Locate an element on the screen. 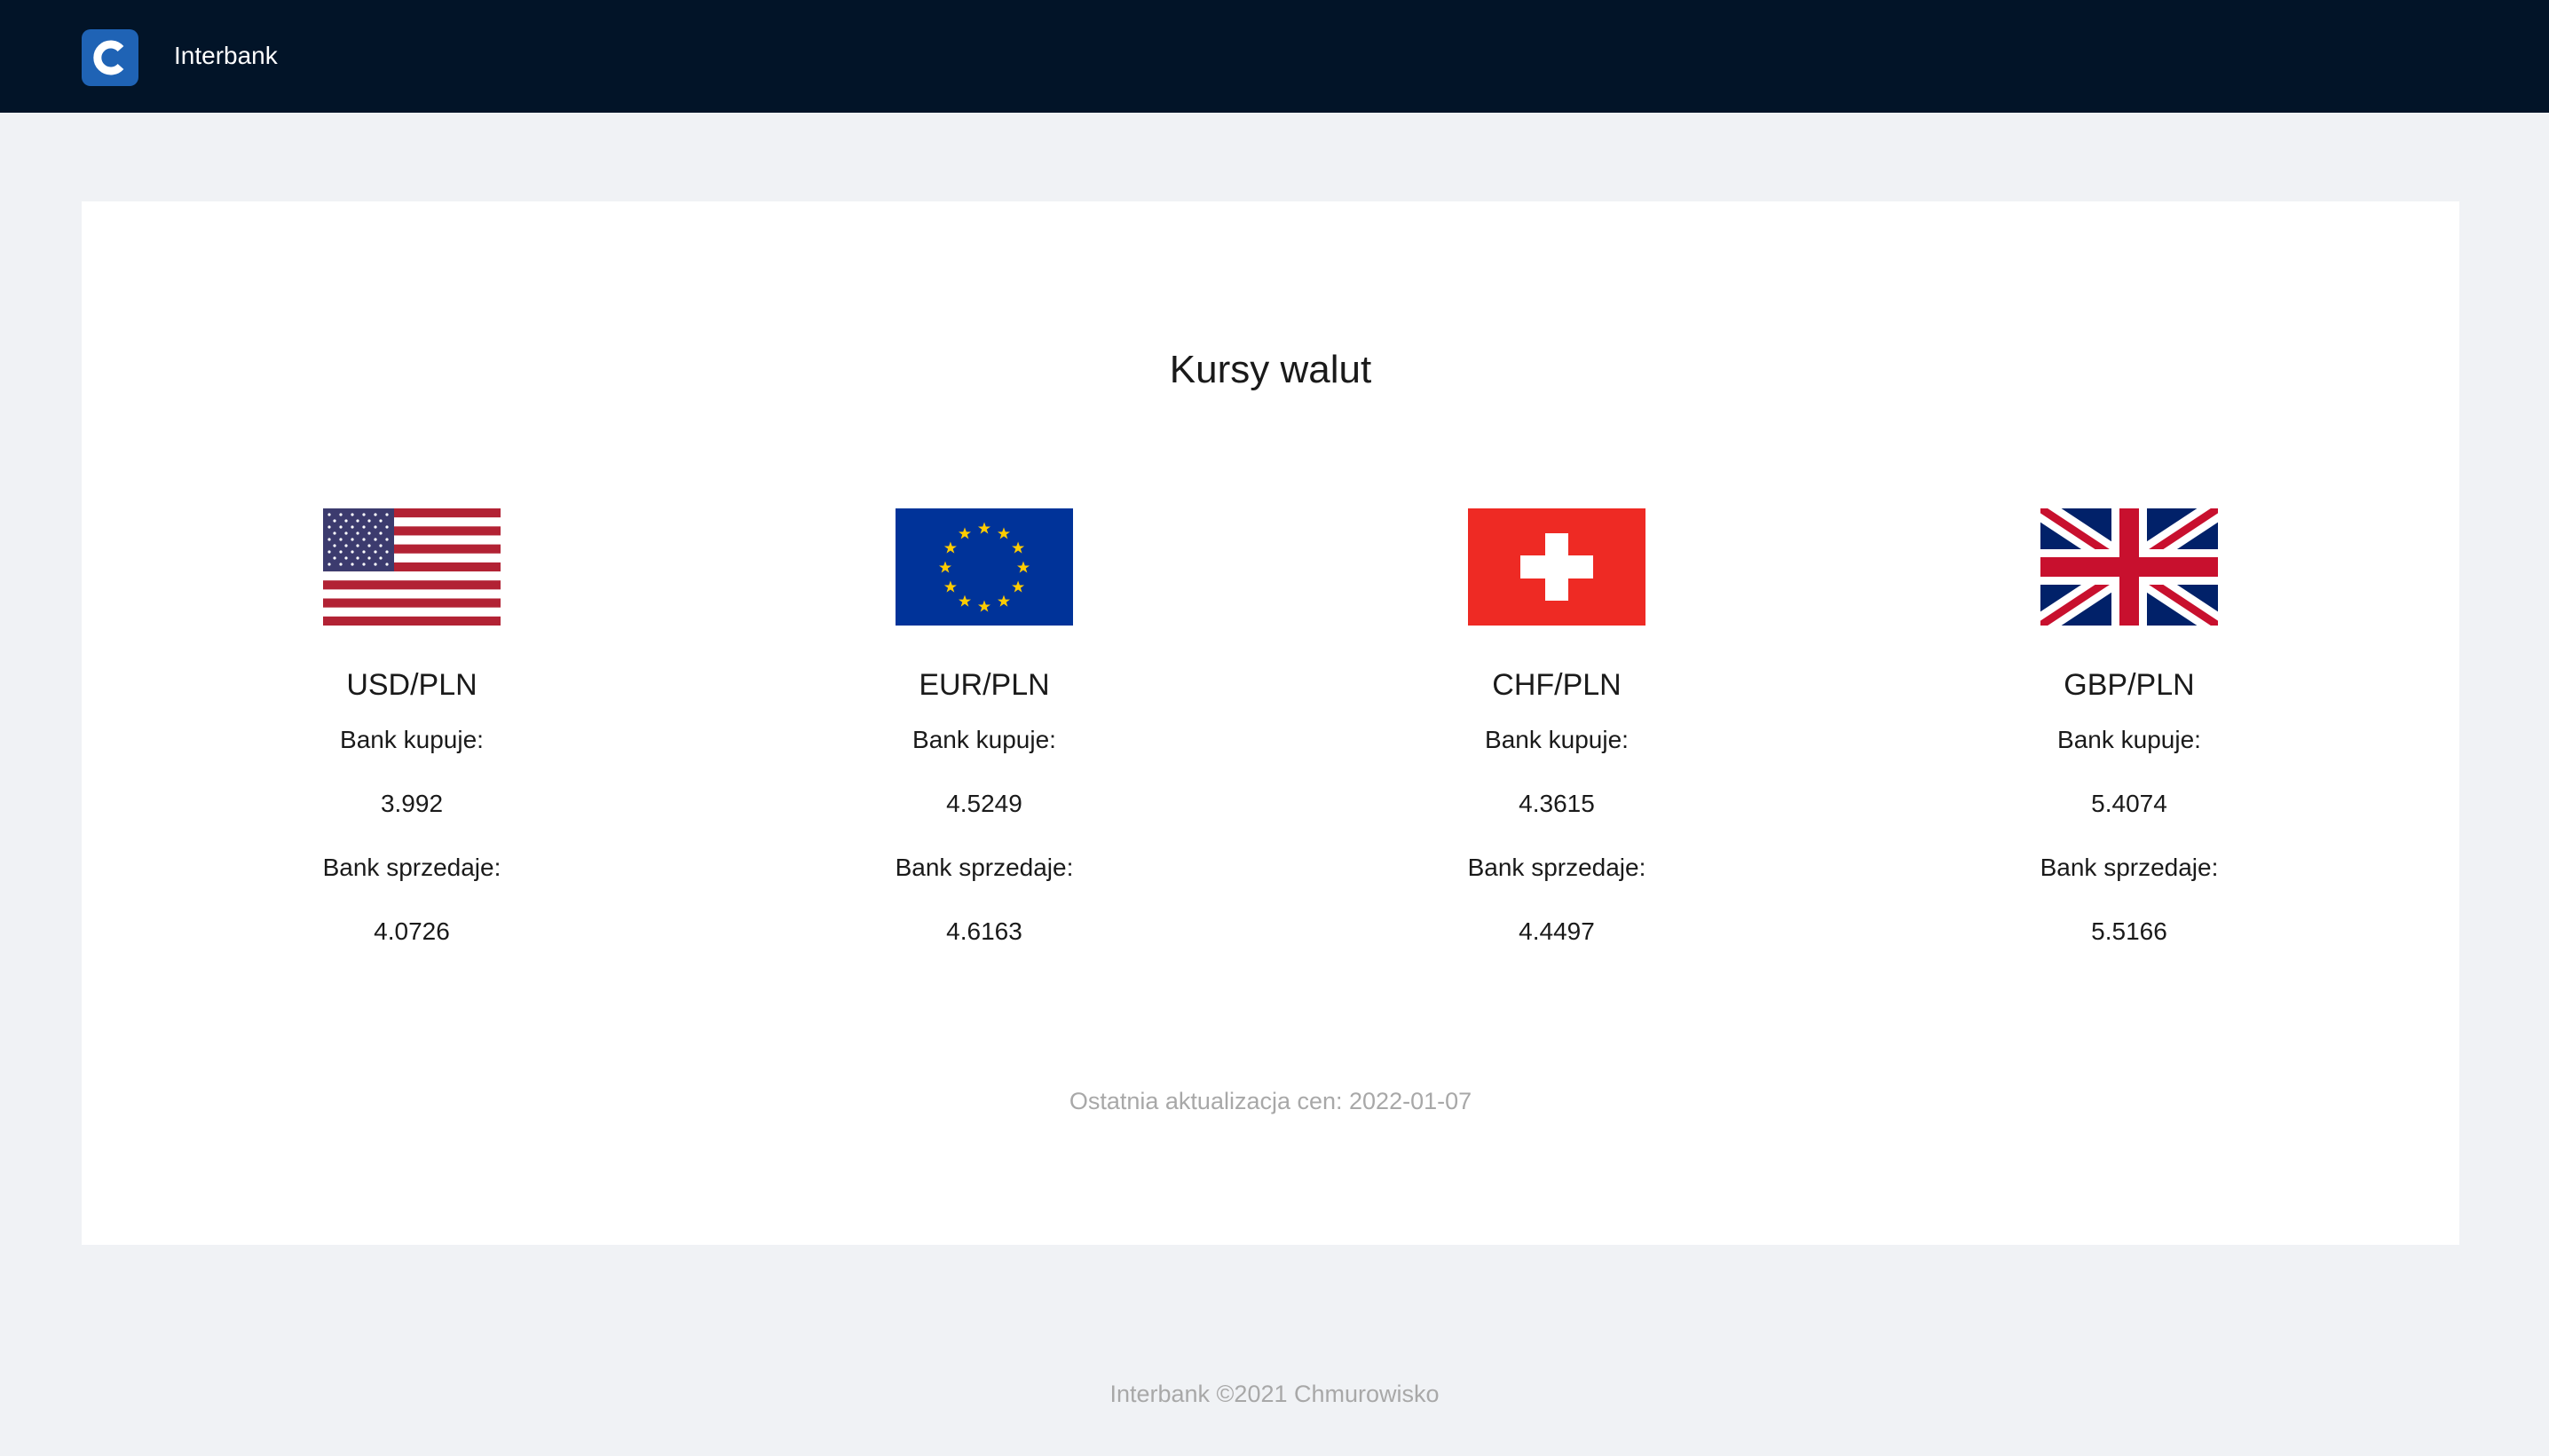 This screenshot has width=2549, height=1456. sell-value: 5.5166 is located at coordinates (2129, 931).